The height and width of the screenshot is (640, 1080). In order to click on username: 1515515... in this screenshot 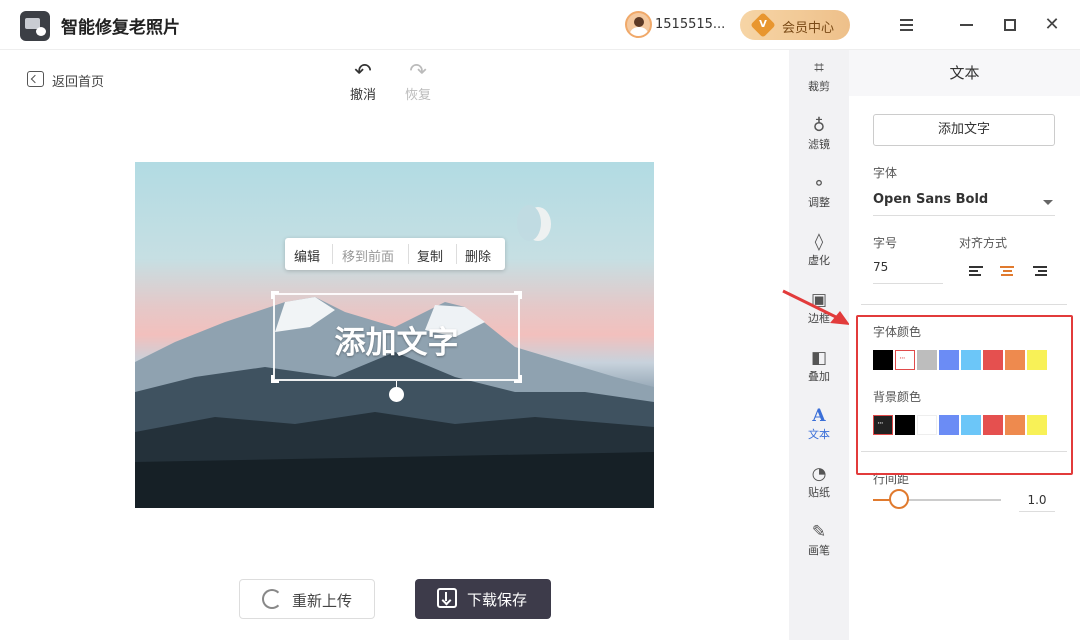, I will do `click(690, 24)`.